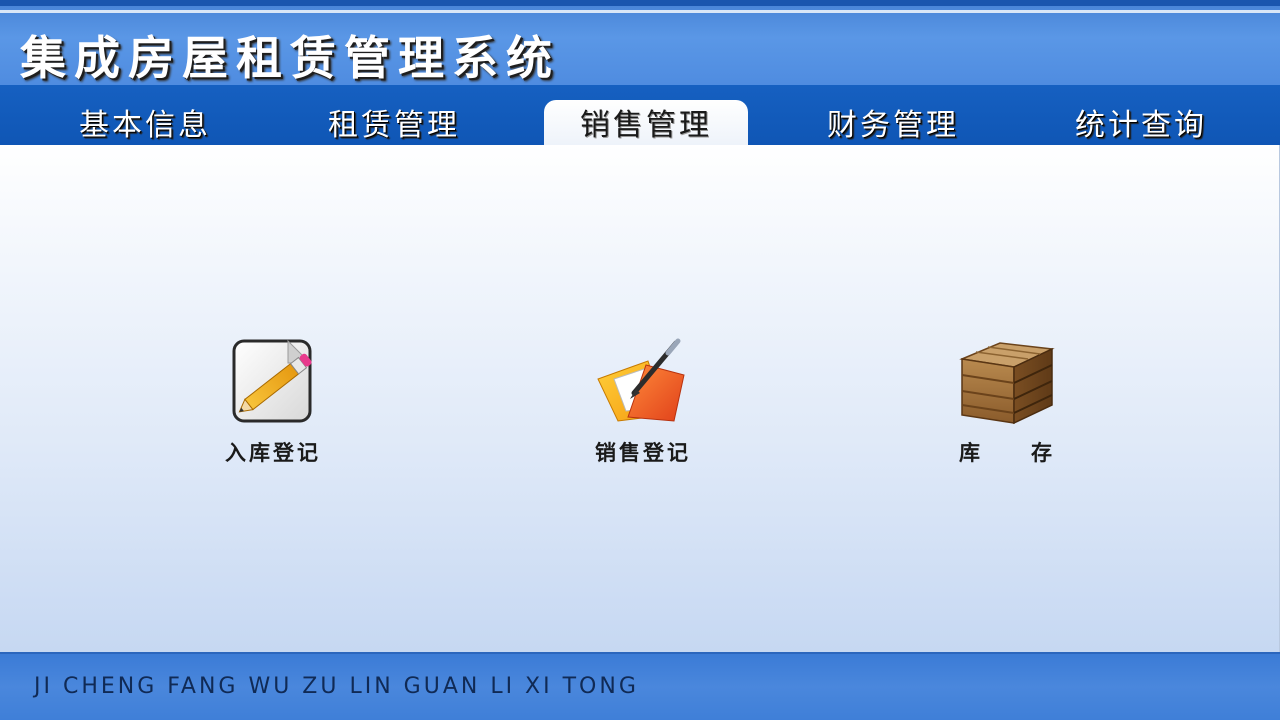  I want to click on edit-document-pencil-icon, so click(272, 381).